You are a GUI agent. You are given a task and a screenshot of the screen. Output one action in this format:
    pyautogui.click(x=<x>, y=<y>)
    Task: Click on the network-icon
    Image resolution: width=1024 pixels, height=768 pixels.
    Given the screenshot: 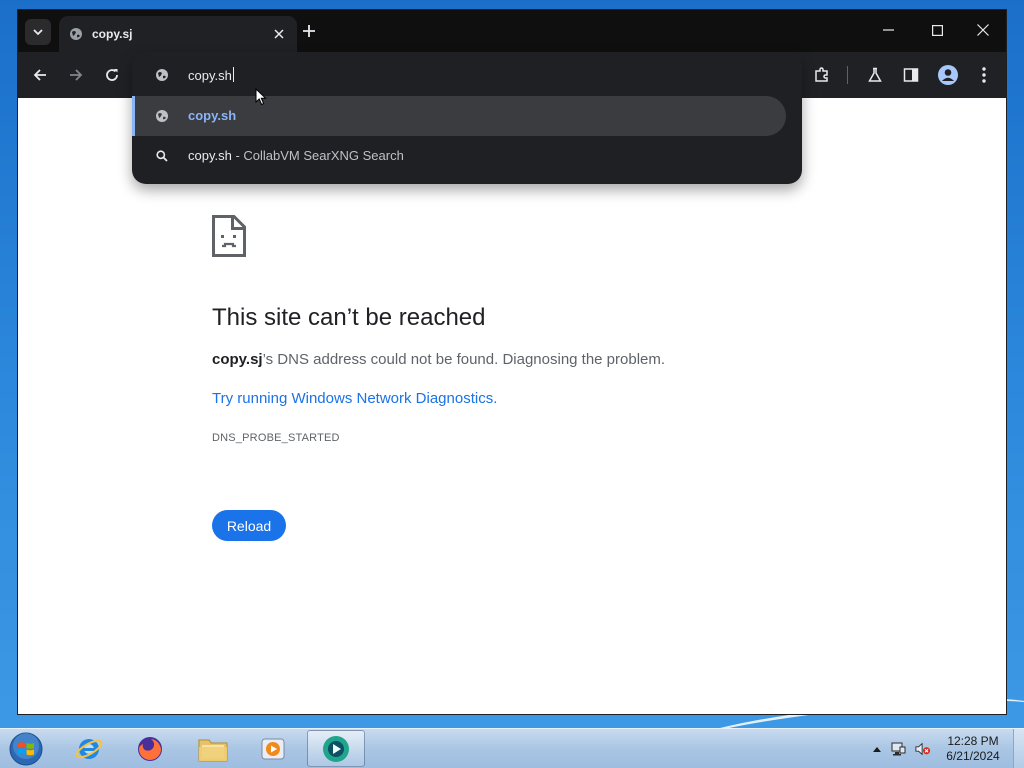 What is the action you would take?
    pyautogui.click(x=898, y=749)
    